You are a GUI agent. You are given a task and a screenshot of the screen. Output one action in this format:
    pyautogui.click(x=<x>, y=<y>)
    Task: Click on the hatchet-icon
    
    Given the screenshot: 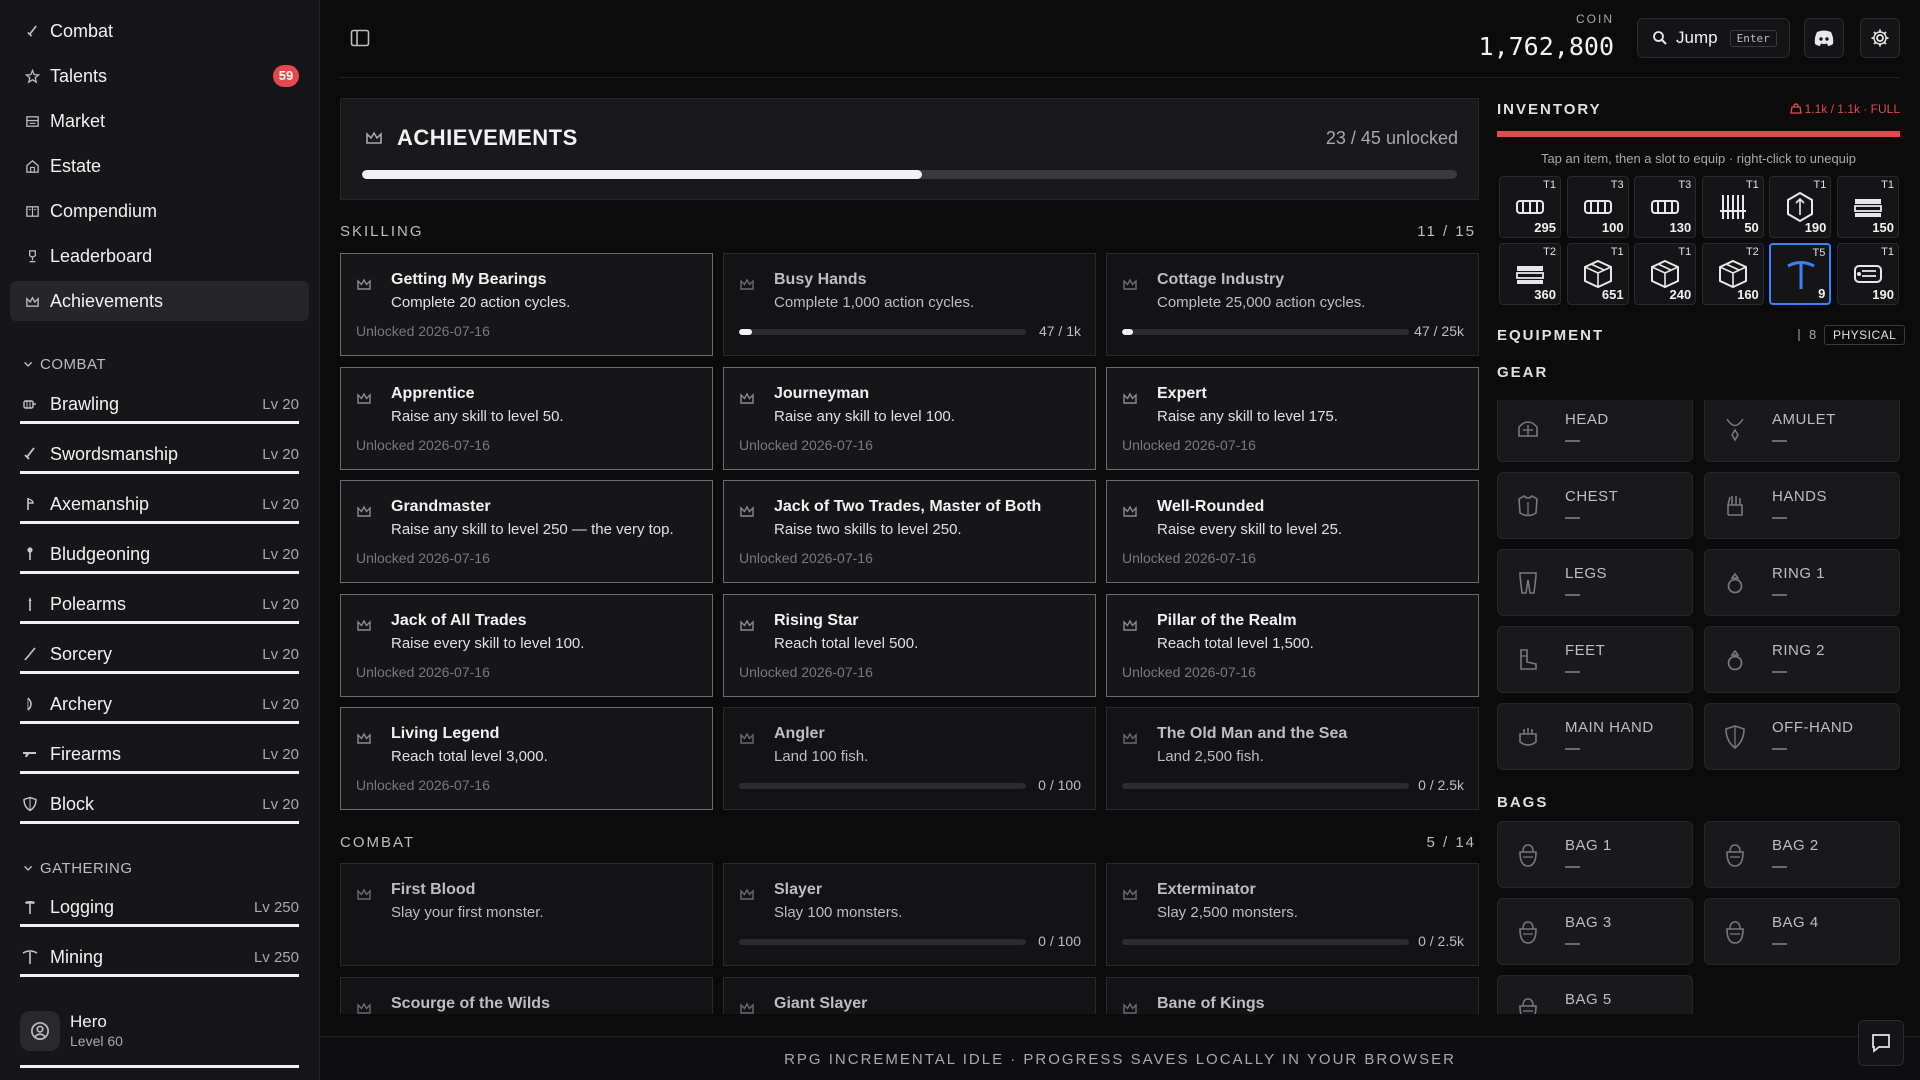 What is the action you would take?
    pyautogui.click(x=30, y=907)
    